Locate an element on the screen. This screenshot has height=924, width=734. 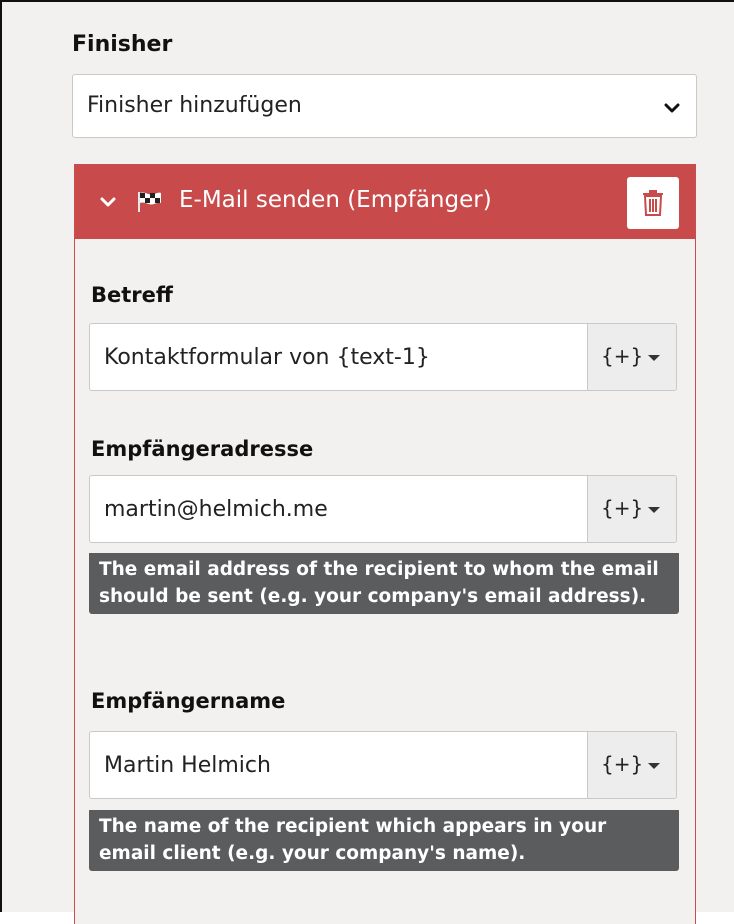
email-finisher-title: E-Mail senden (Empfänger) is located at coordinates (335, 200).